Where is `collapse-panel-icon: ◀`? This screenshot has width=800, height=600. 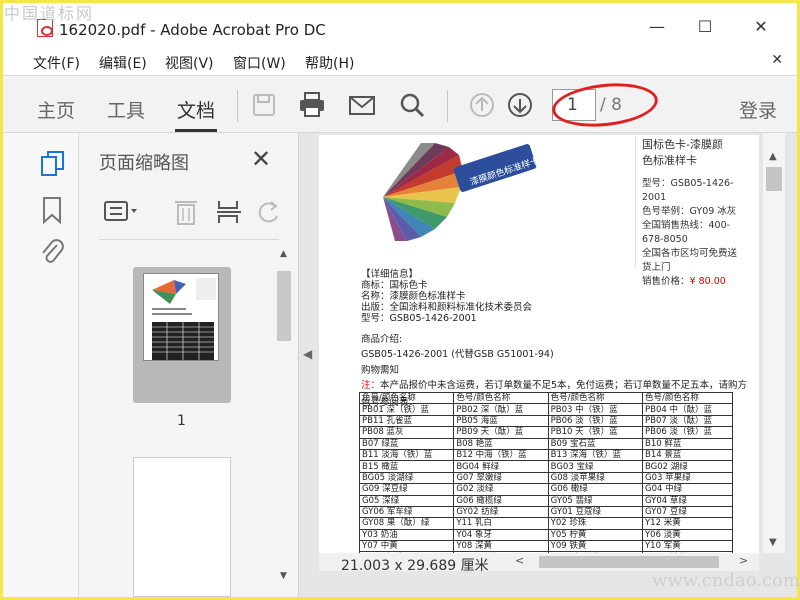 collapse-panel-icon: ◀ is located at coordinates (307, 354).